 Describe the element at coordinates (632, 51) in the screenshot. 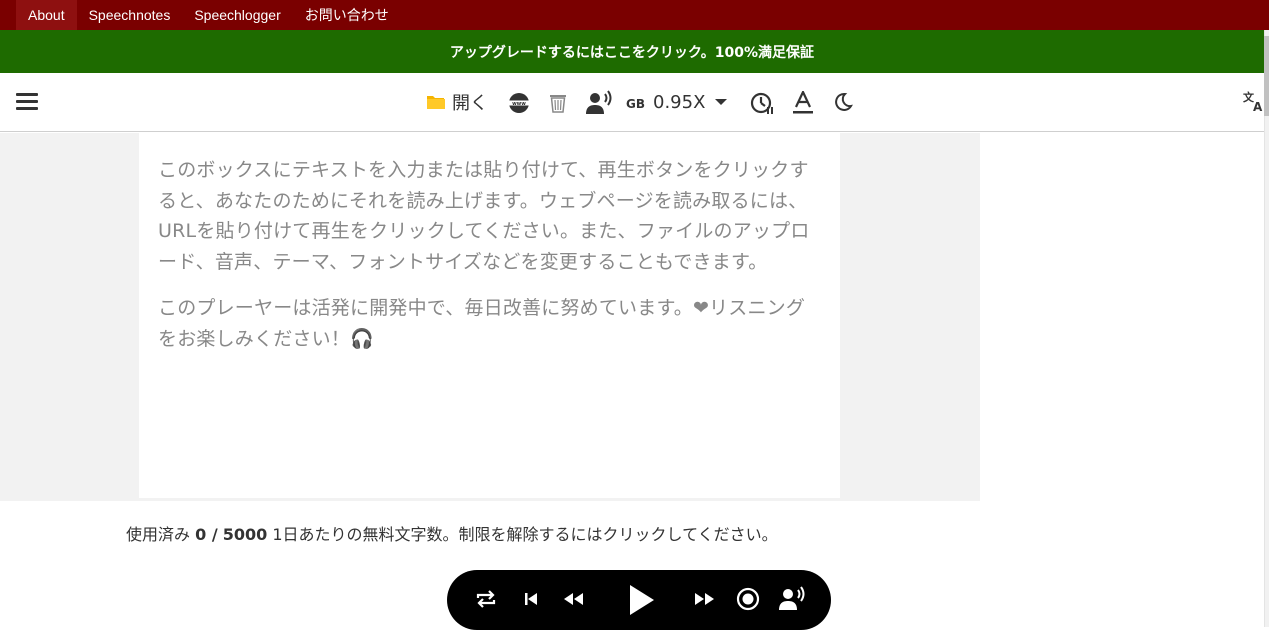

I see `upgrade-banner: アップグレードするにはここをクリック。100%満足保証` at that location.